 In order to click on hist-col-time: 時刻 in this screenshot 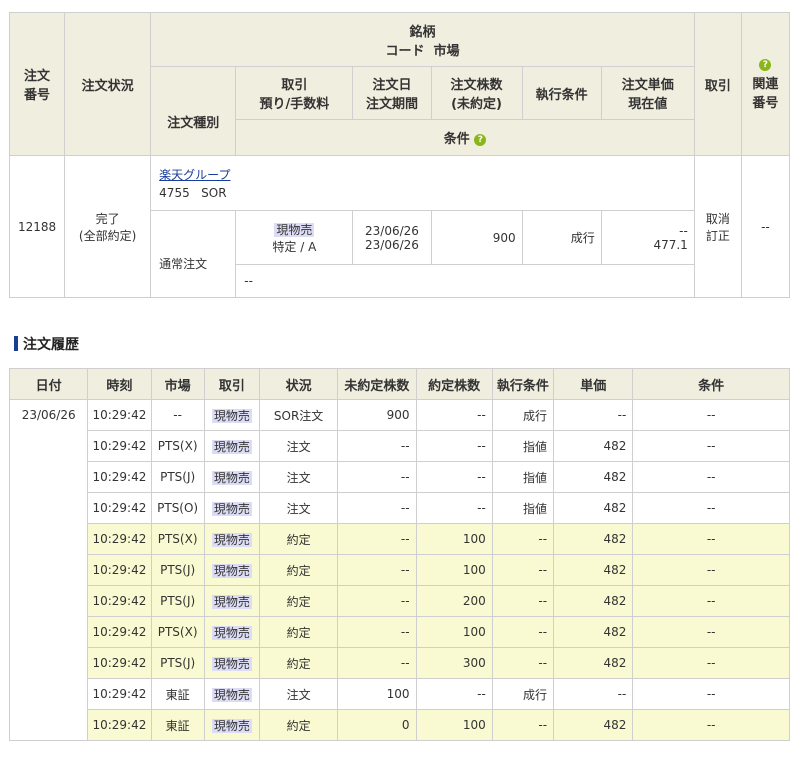, I will do `click(119, 384)`.